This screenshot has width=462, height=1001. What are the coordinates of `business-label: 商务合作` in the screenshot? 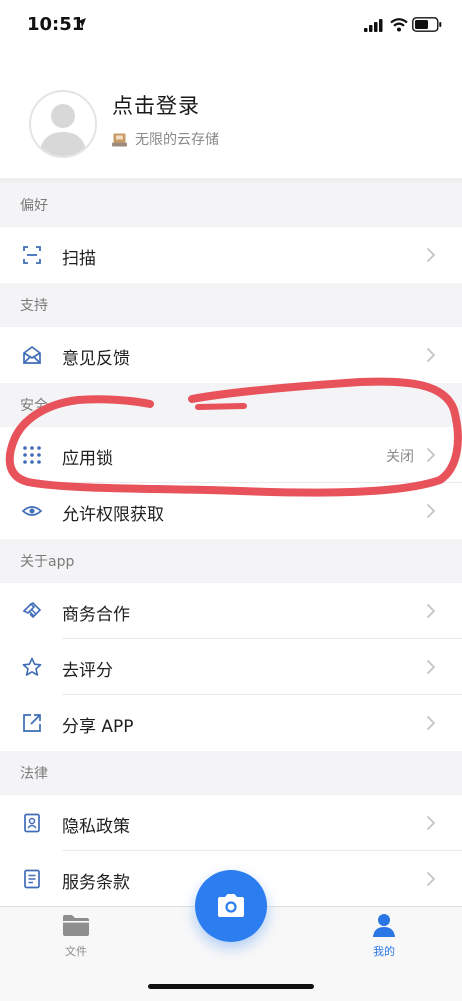 It's located at (96, 615).